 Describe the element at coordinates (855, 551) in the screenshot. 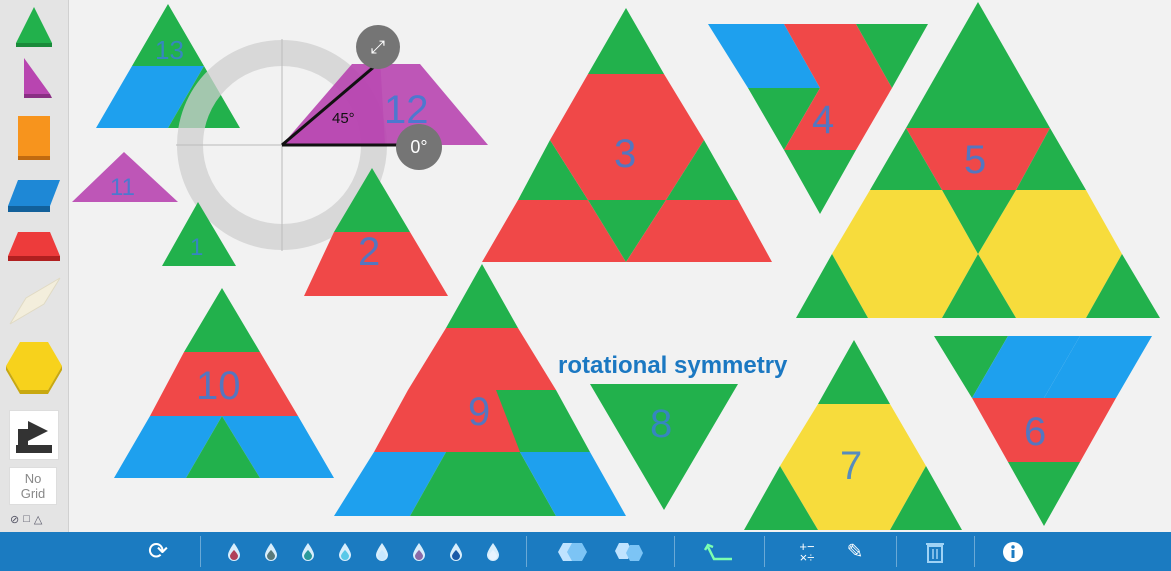

I see `pencil-icon: ✎` at that location.